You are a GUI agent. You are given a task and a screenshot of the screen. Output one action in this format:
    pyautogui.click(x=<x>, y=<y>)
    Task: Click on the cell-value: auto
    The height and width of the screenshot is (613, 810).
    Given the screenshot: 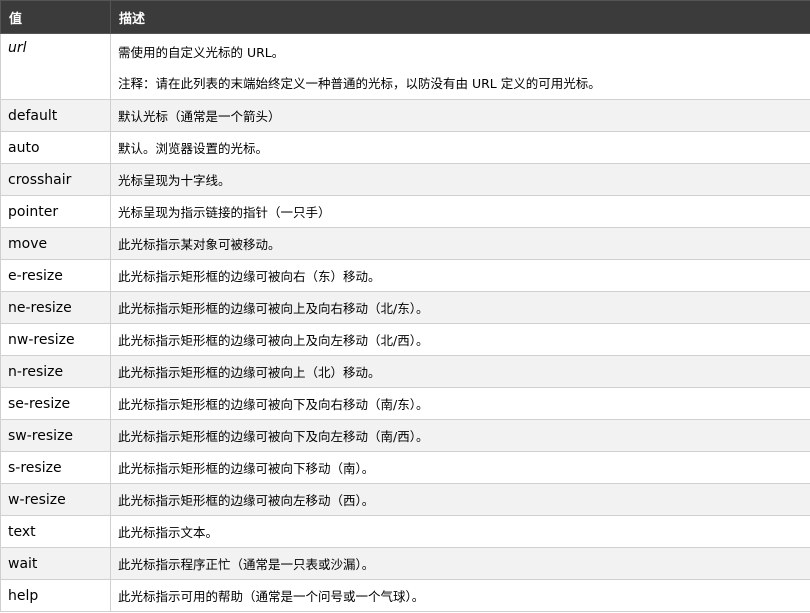 What is the action you would take?
    pyautogui.click(x=55, y=147)
    